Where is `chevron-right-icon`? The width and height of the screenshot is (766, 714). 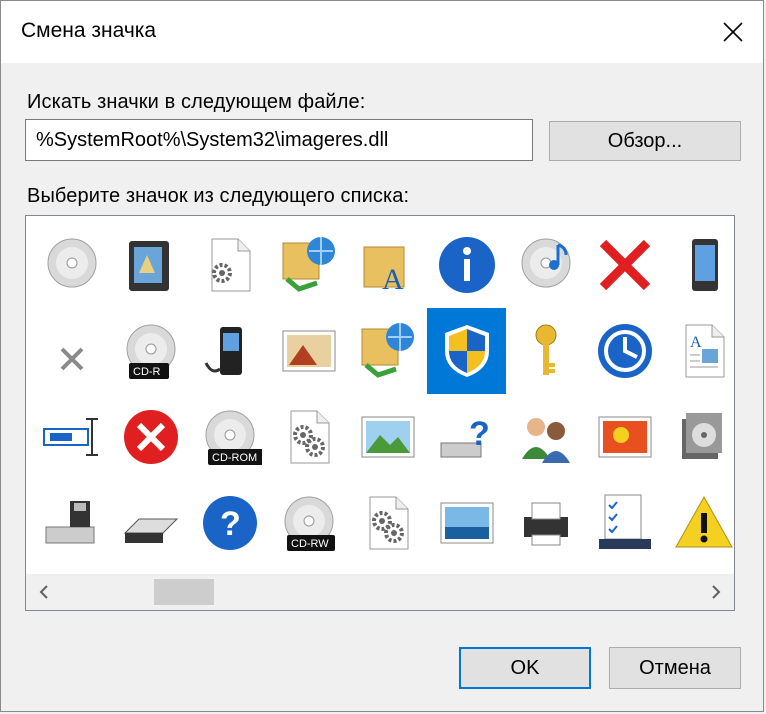 chevron-right-icon is located at coordinates (716, 592).